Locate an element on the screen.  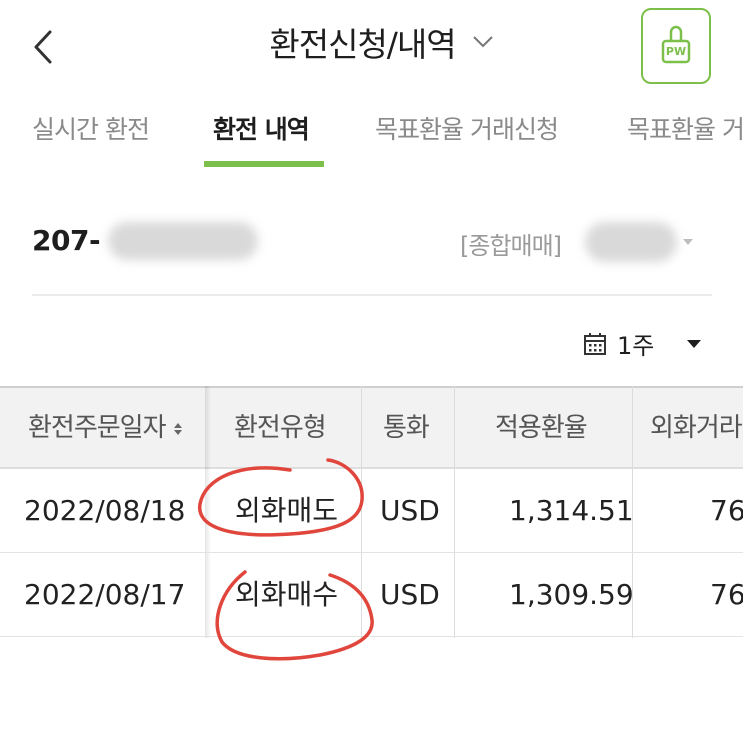
applied-rate: 1,314.51 is located at coordinates (571, 510).